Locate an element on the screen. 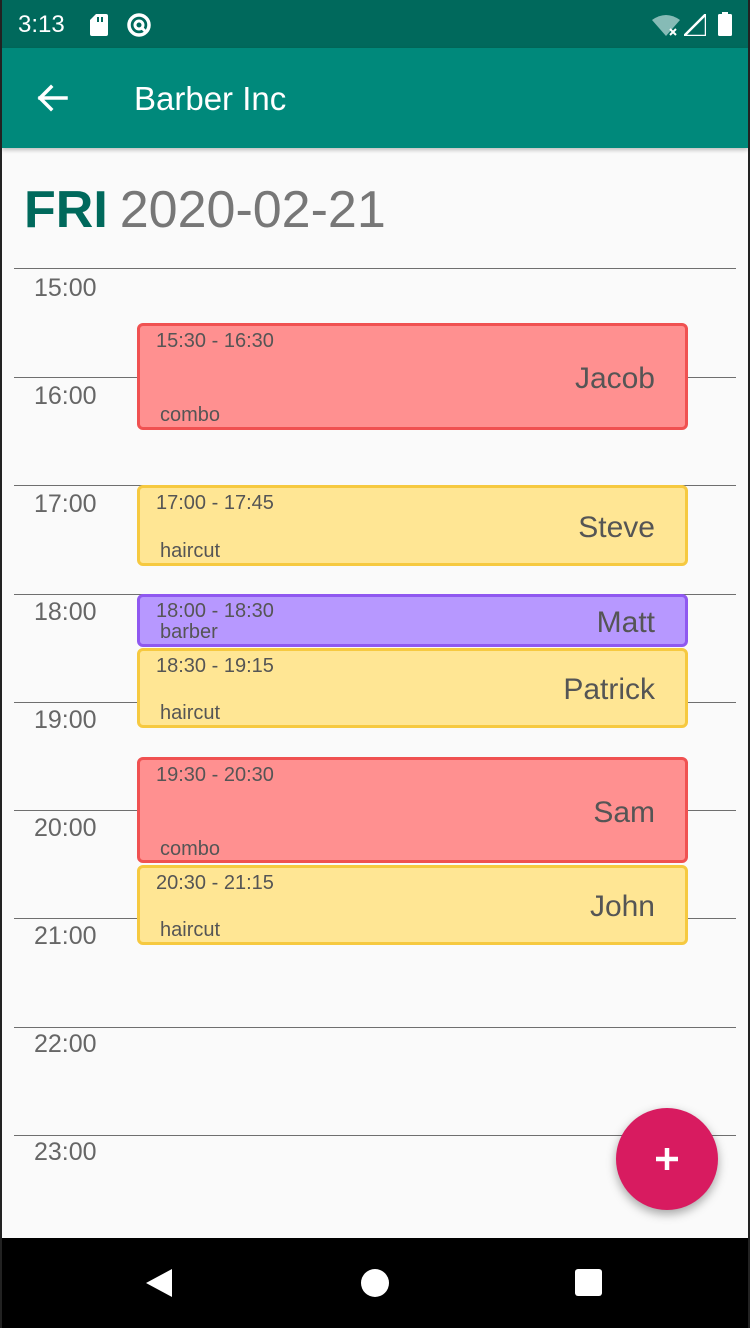  appointment-time: 17:00 - 17:45 is located at coordinates (215, 503).